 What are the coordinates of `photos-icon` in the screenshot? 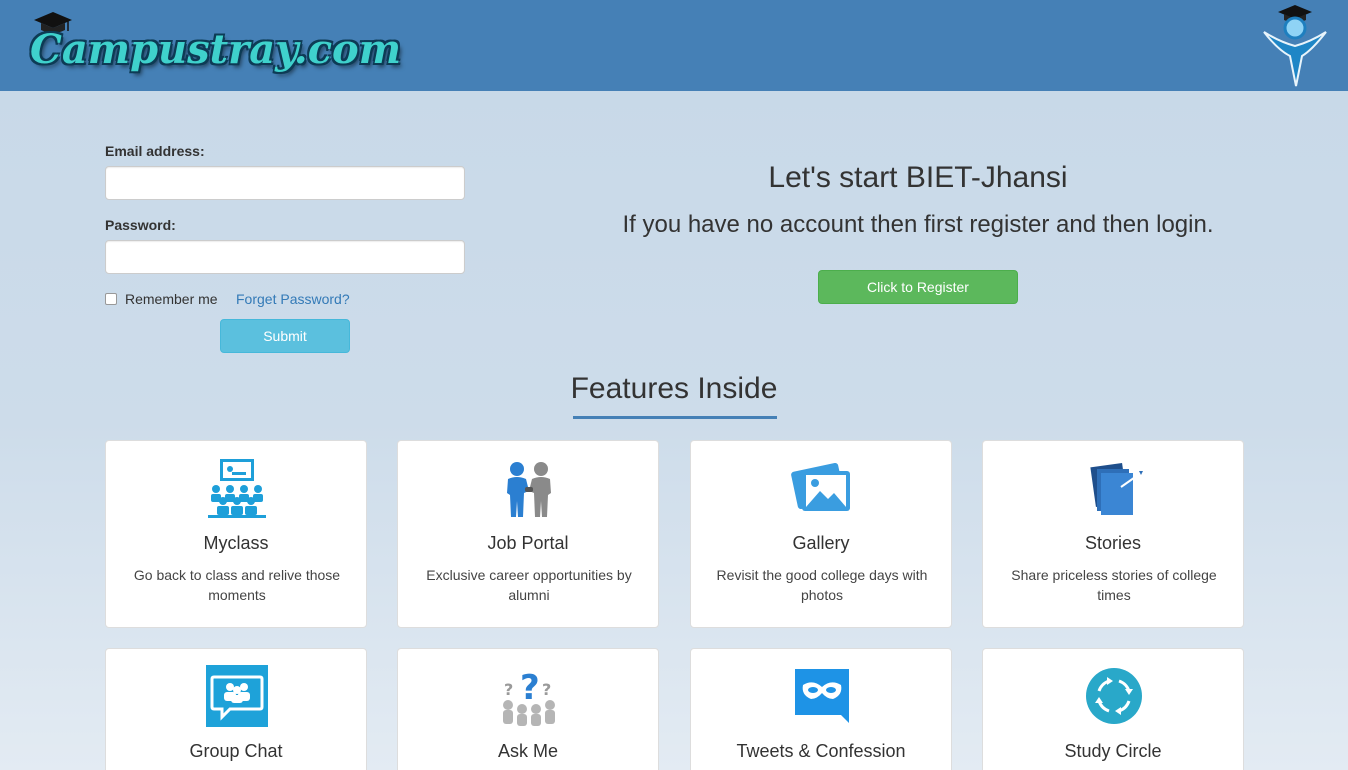 It's located at (820, 486).